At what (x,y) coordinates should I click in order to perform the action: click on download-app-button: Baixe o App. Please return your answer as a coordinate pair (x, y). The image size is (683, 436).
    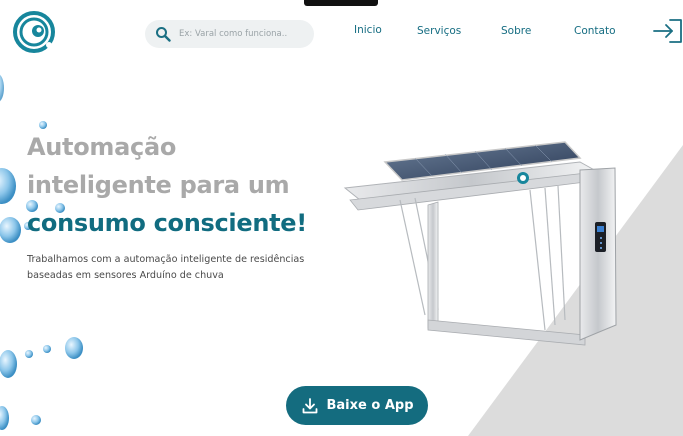
    Looking at the image, I should click on (357, 405).